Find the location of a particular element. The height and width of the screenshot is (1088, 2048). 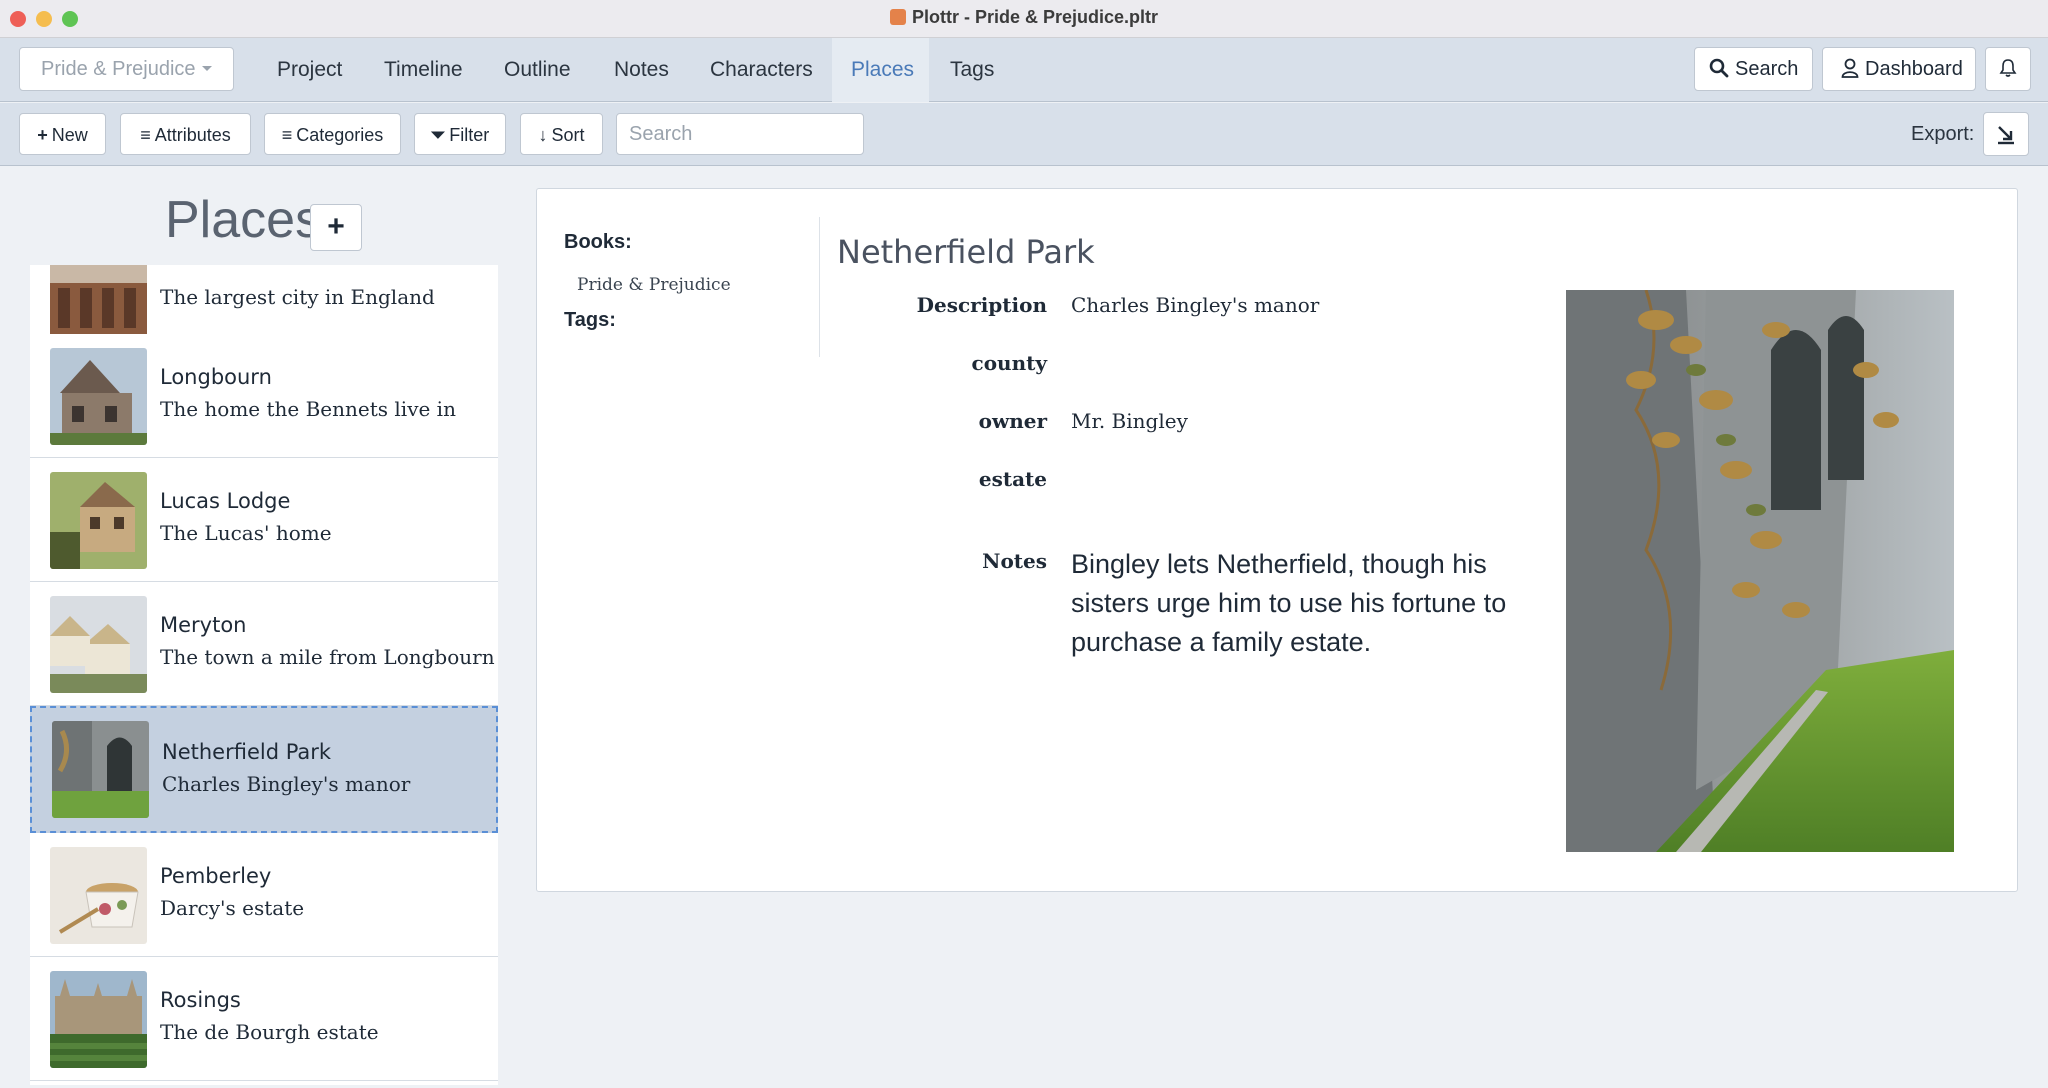

attributes-button: ≡ Attributes is located at coordinates (185, 134).